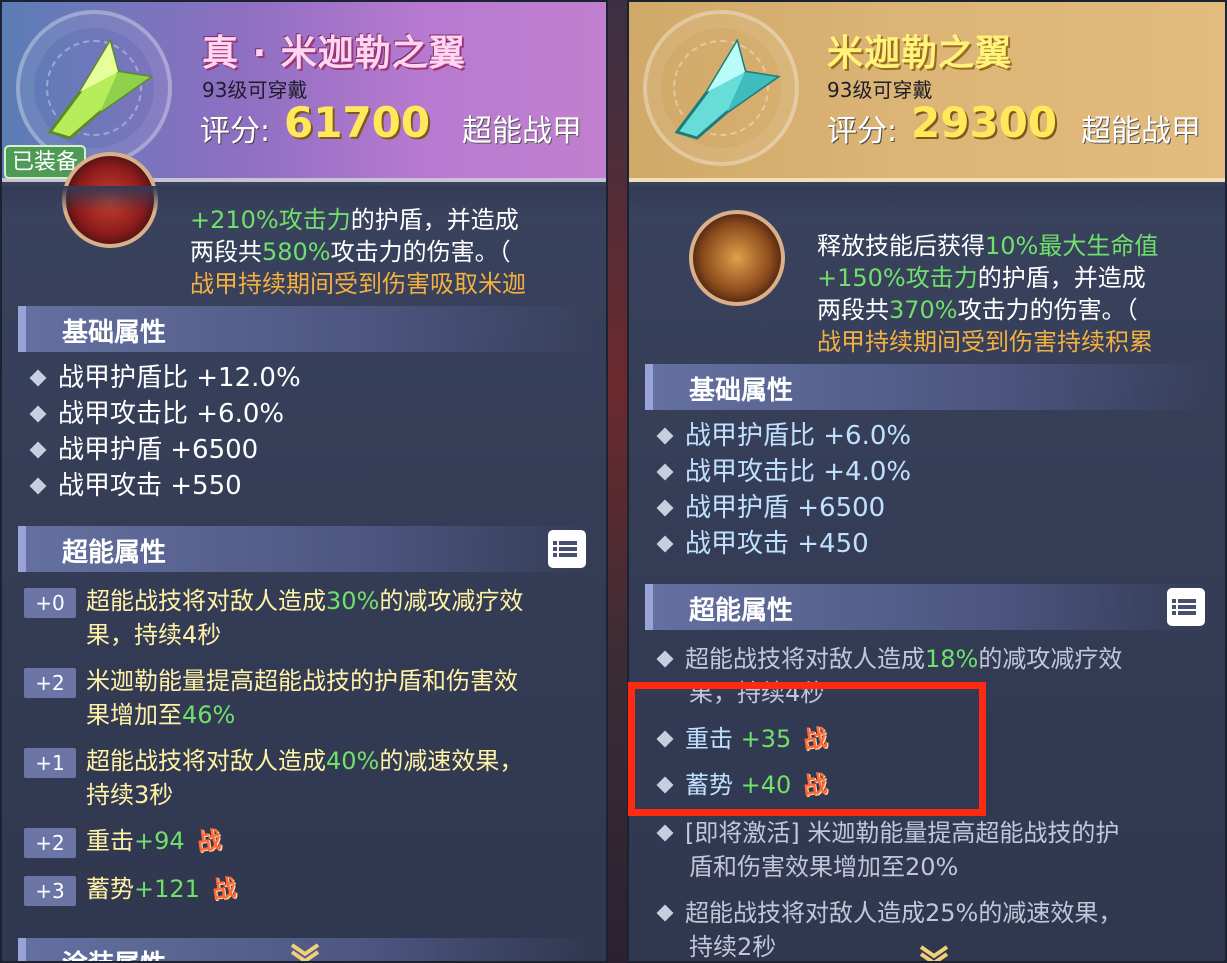 The width and height of the screenshot is (1227, 963). I want to click on background-strip, so click(617, 481).